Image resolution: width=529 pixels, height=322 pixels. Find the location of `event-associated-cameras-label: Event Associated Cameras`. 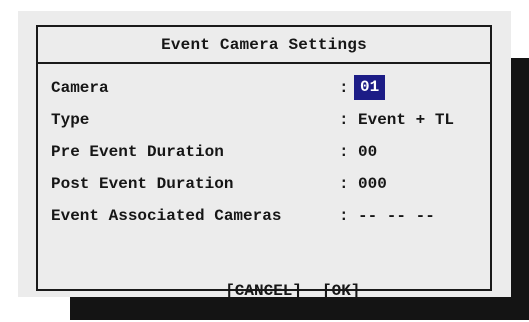

event-associated-cameras-label: Event Associated Cameras is located at coordinates (166, 216).